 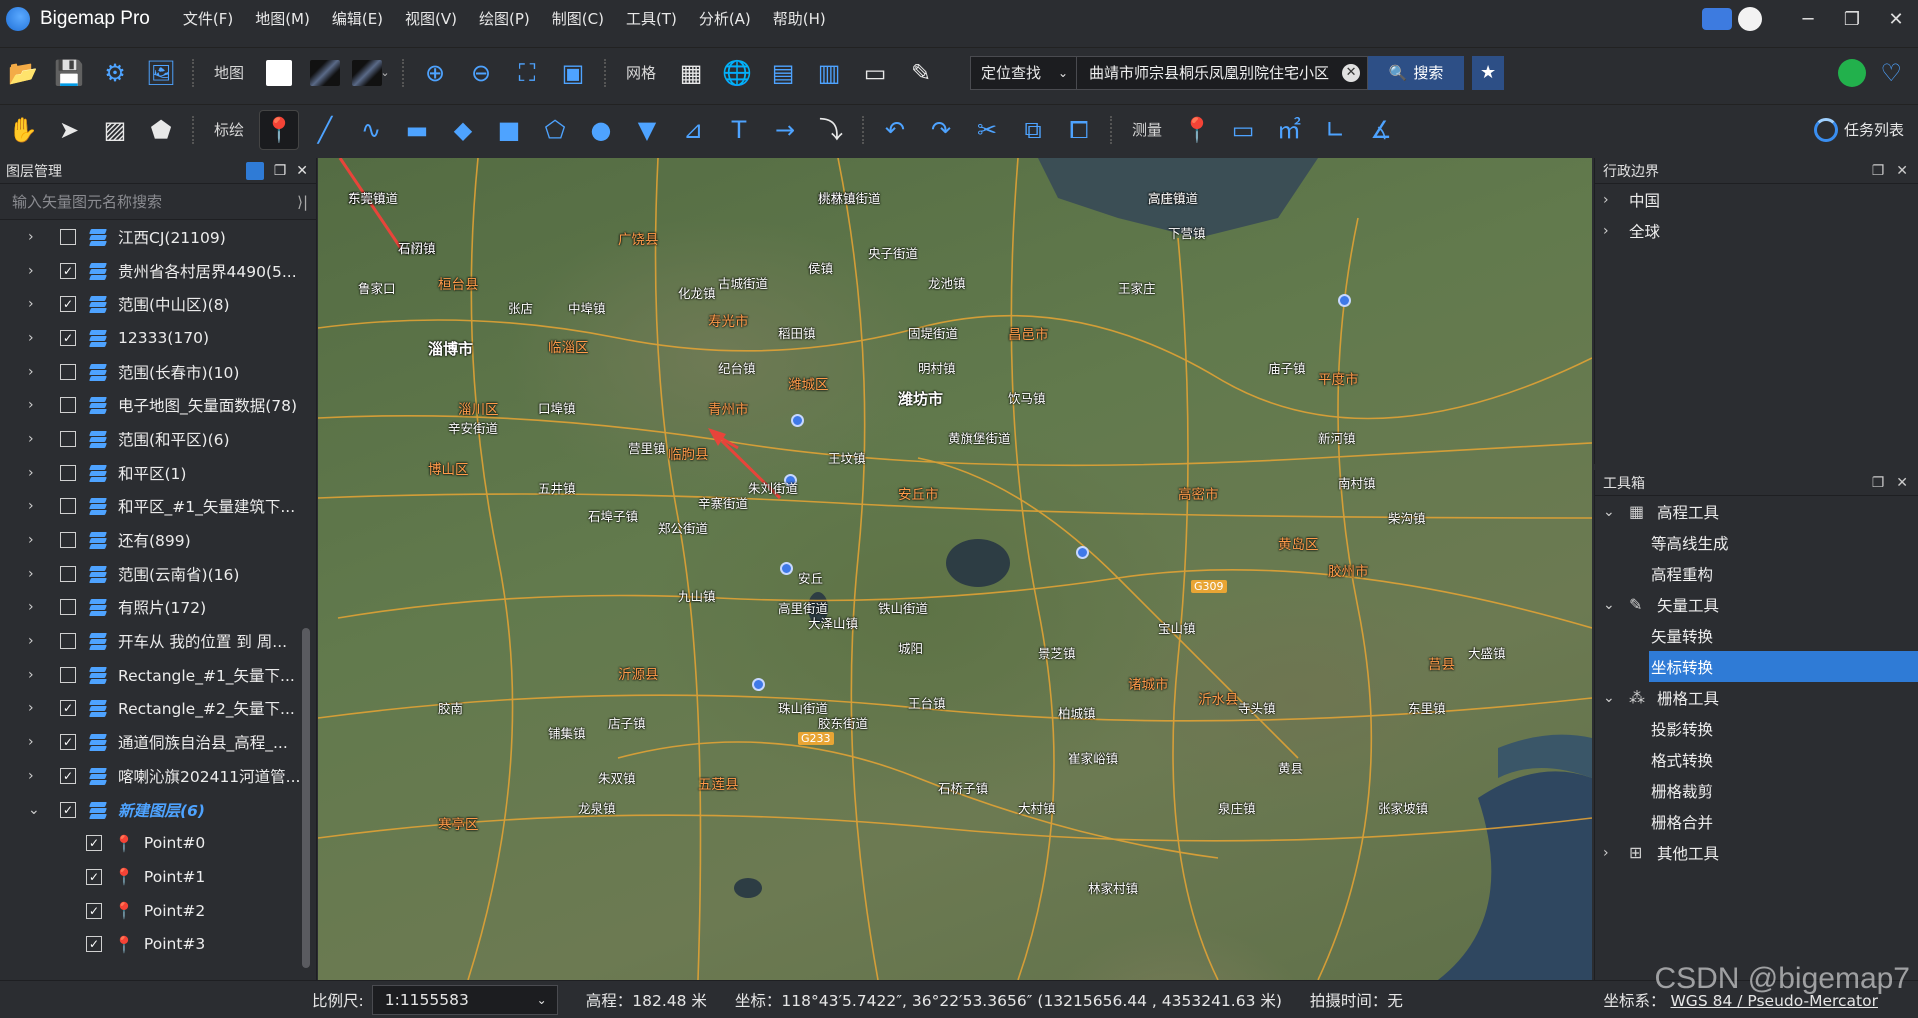 I want to click on undo-button: ↶, so click(x=895, y=130).